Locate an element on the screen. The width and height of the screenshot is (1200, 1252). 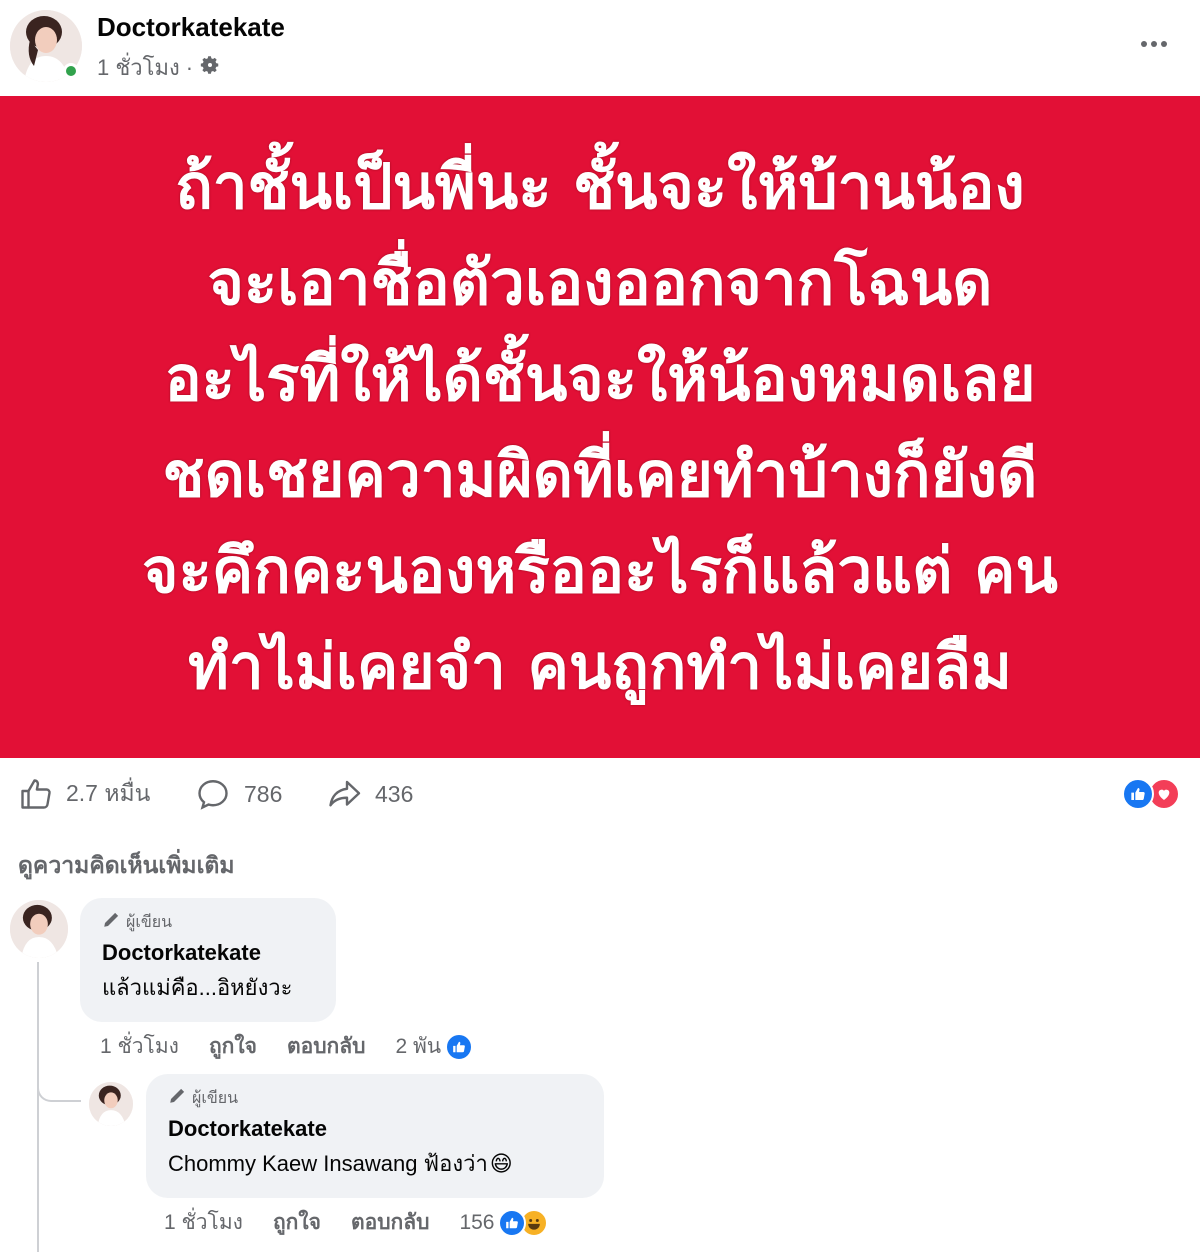
like-button: 2.7 หมื่น is located at coordinates (84, 794).